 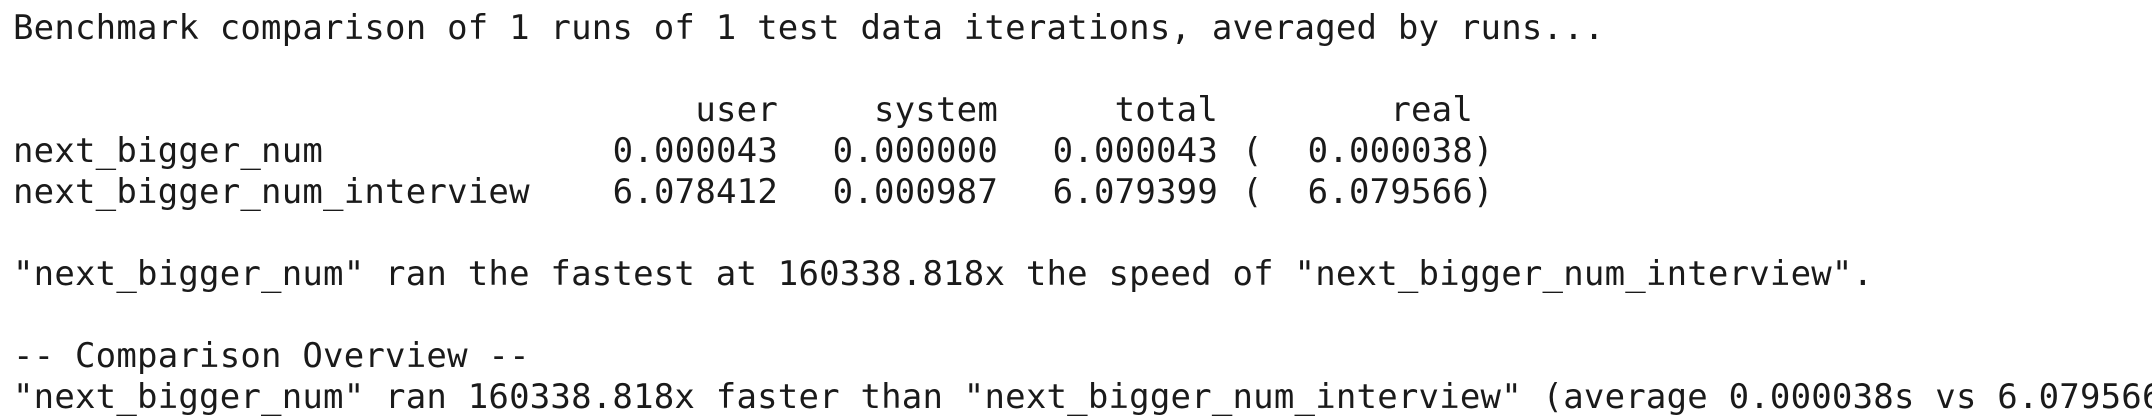 What do you see at coordinates (1390, 192) in the screenshot?
I see `real-time: 6.079566` at bounding box center [1390, 192].